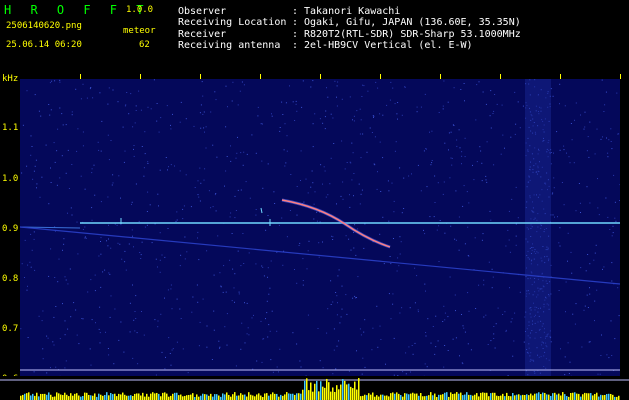 Image resolution: width=629 pixels, height=400 pixels. I want to click on info-label-antenna: Receiving antenna, so click(229, 45).